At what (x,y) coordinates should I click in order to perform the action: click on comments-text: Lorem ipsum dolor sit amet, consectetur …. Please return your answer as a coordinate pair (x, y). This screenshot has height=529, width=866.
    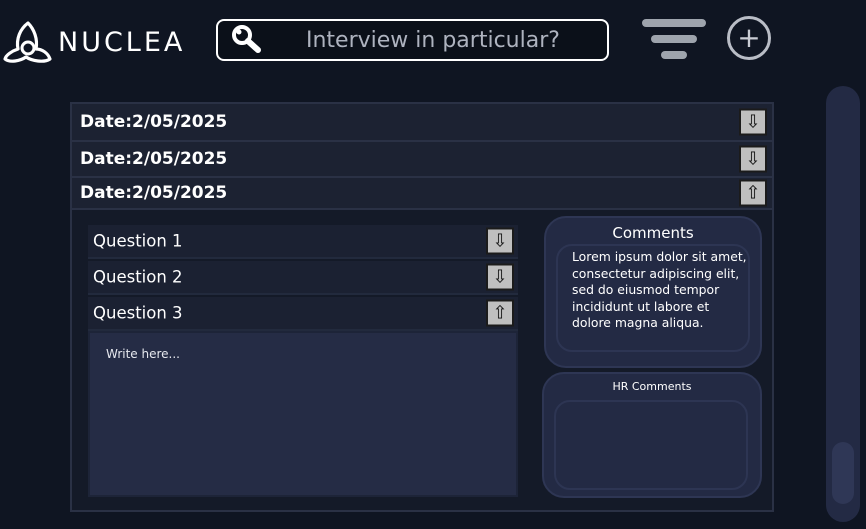
    Looking at the image, I should click on (653, 298).